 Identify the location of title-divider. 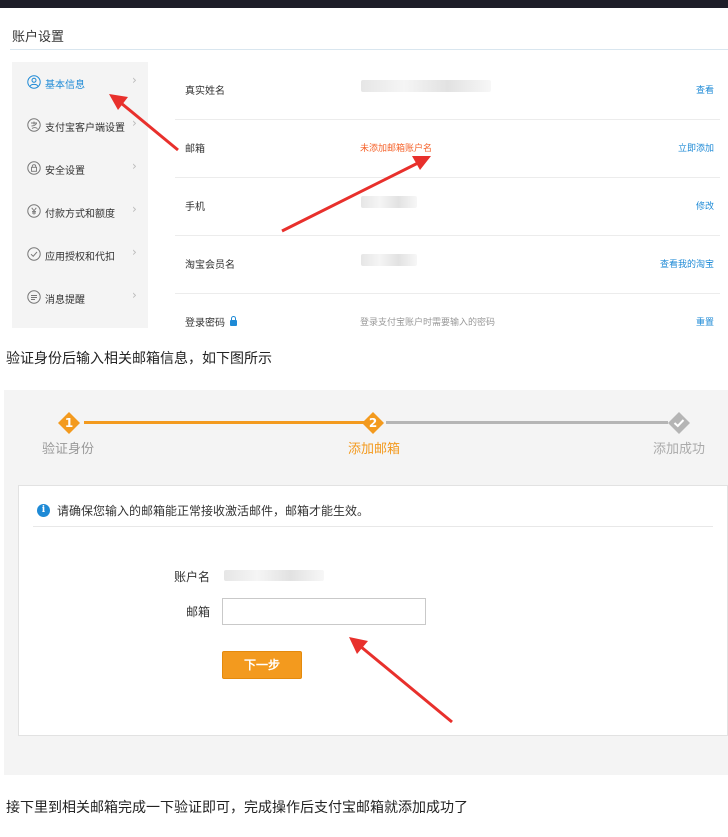
(369, 49).